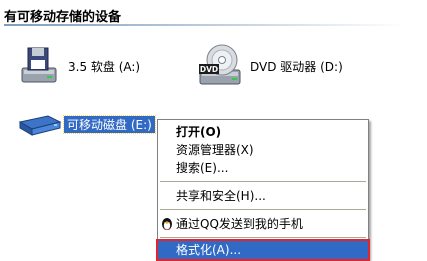 The width and height of the screenshot is (427, 261). I want to click on dvd-logo-text: DVD, so click(209, 69).